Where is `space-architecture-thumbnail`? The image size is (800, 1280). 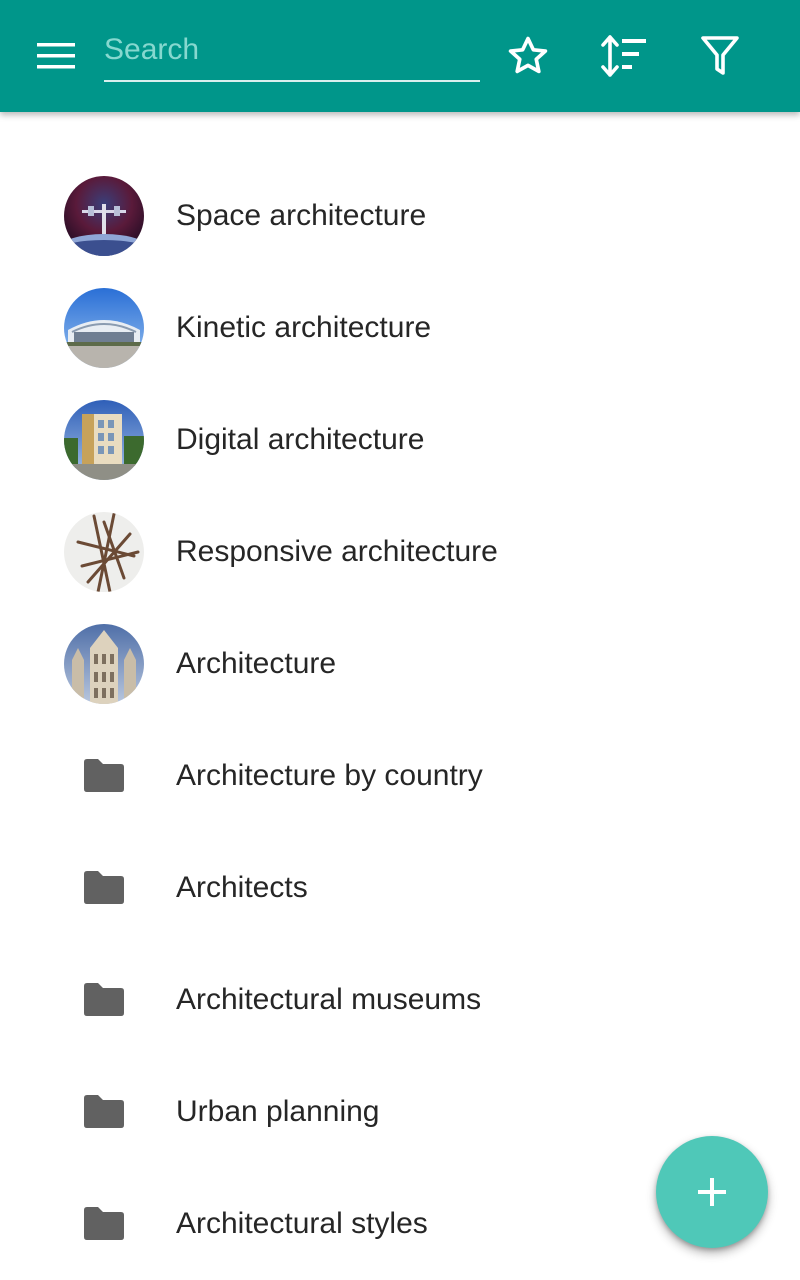
space-architecture-thumbnail is located at coordinates (104, 216).